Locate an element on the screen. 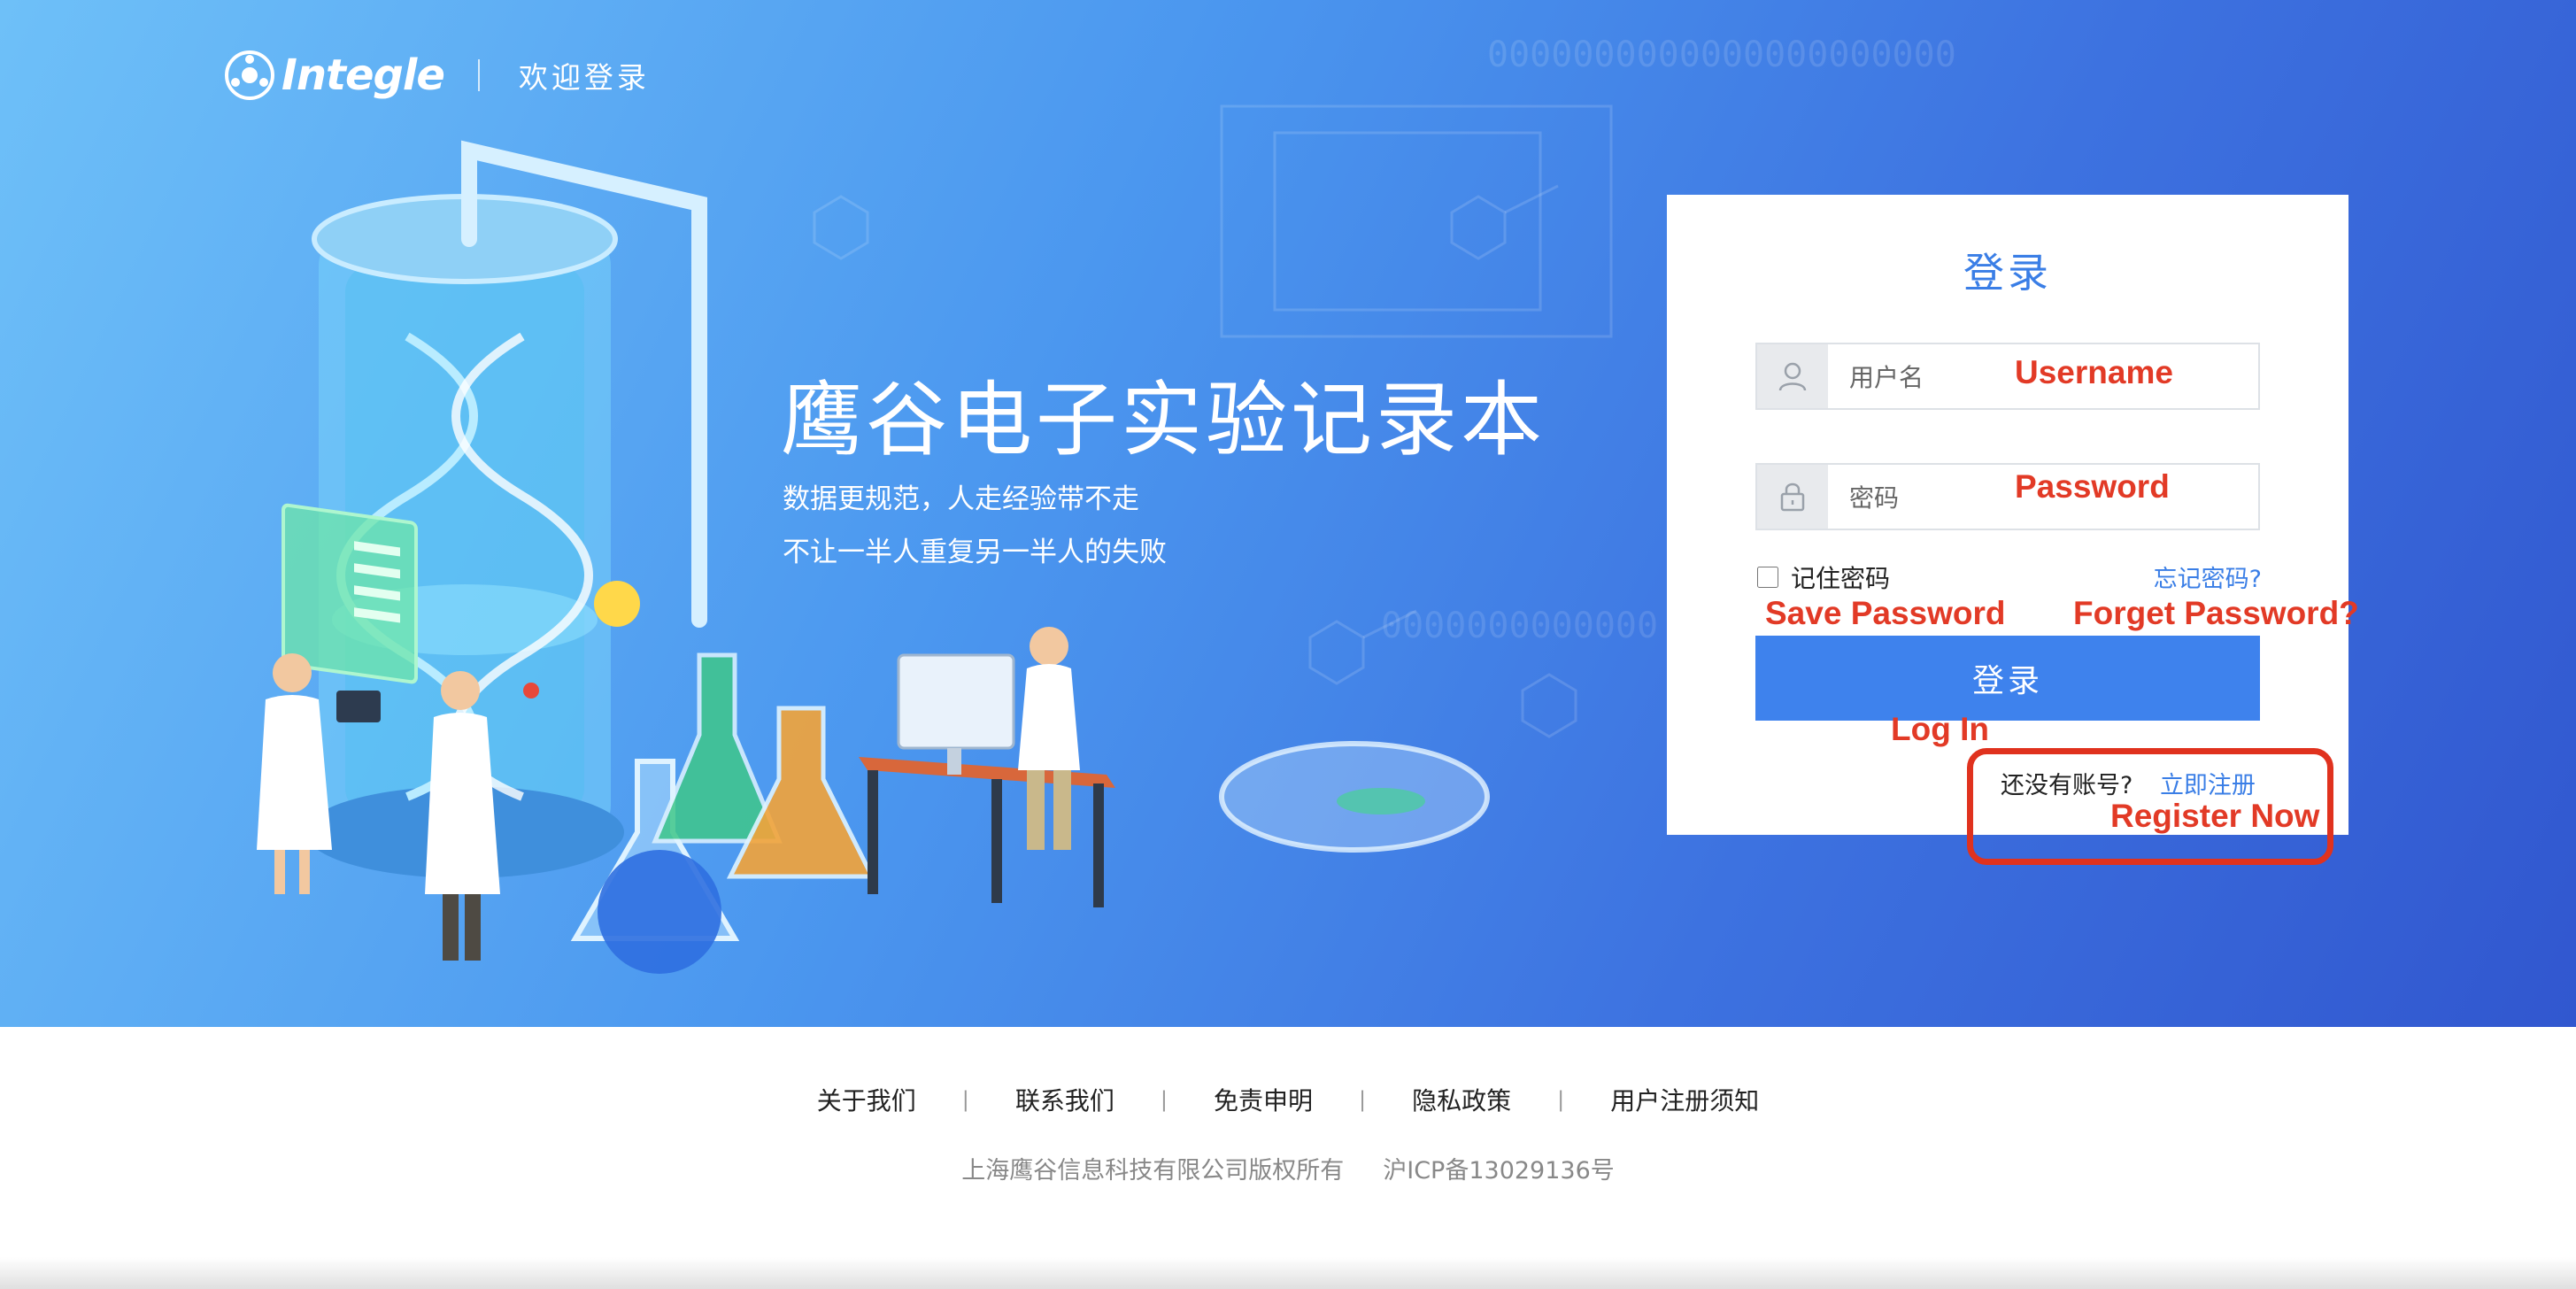 The height and width of the screenshot is (1289, 2576). bottom-shadow is located at coordinates (1288, 1273).